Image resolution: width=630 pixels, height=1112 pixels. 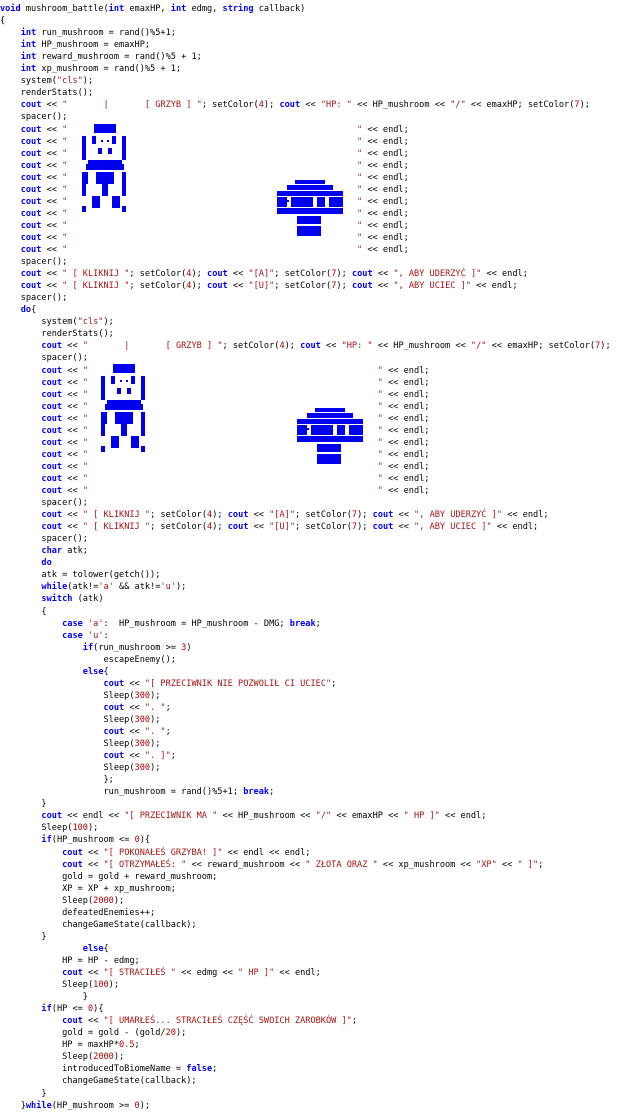 I want to click on string-token: ", ABY UCIEC ]", so click(x=453, y=527).